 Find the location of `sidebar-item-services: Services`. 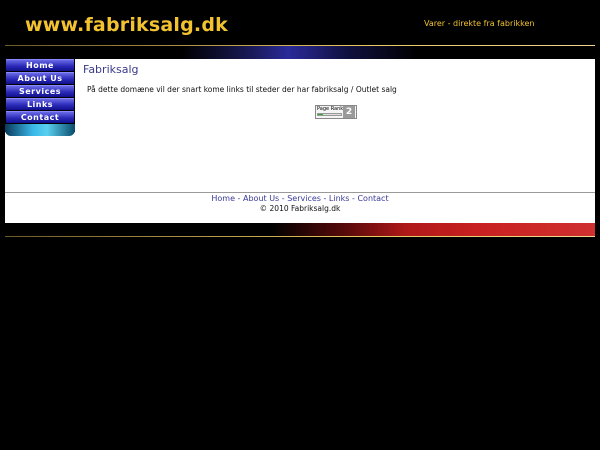

sidebar-item-services: Services is located at coordinates (40, 91).